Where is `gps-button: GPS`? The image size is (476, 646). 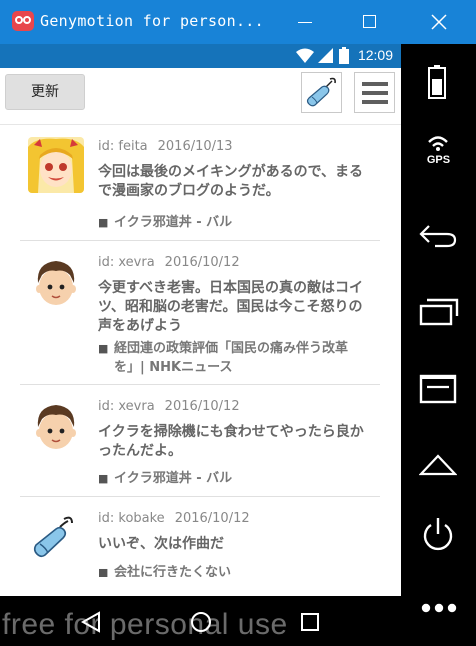
gps-button: GPS is located at coordinates (438, 154).